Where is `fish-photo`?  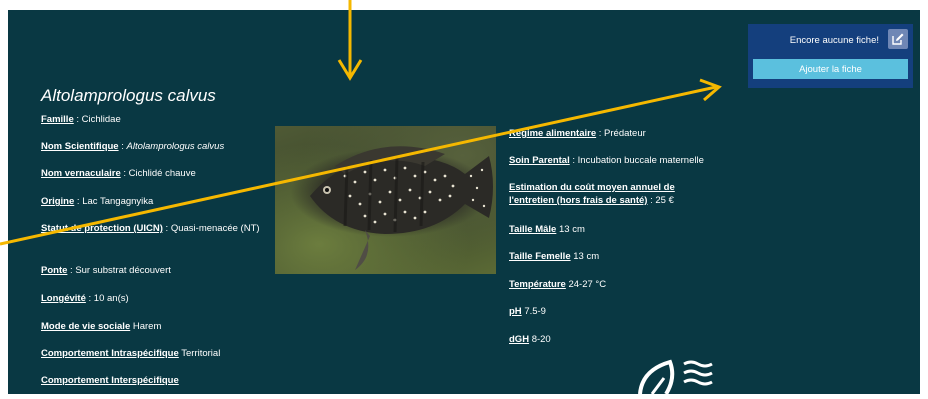
fish-photo is located at coordinates (385, 200).